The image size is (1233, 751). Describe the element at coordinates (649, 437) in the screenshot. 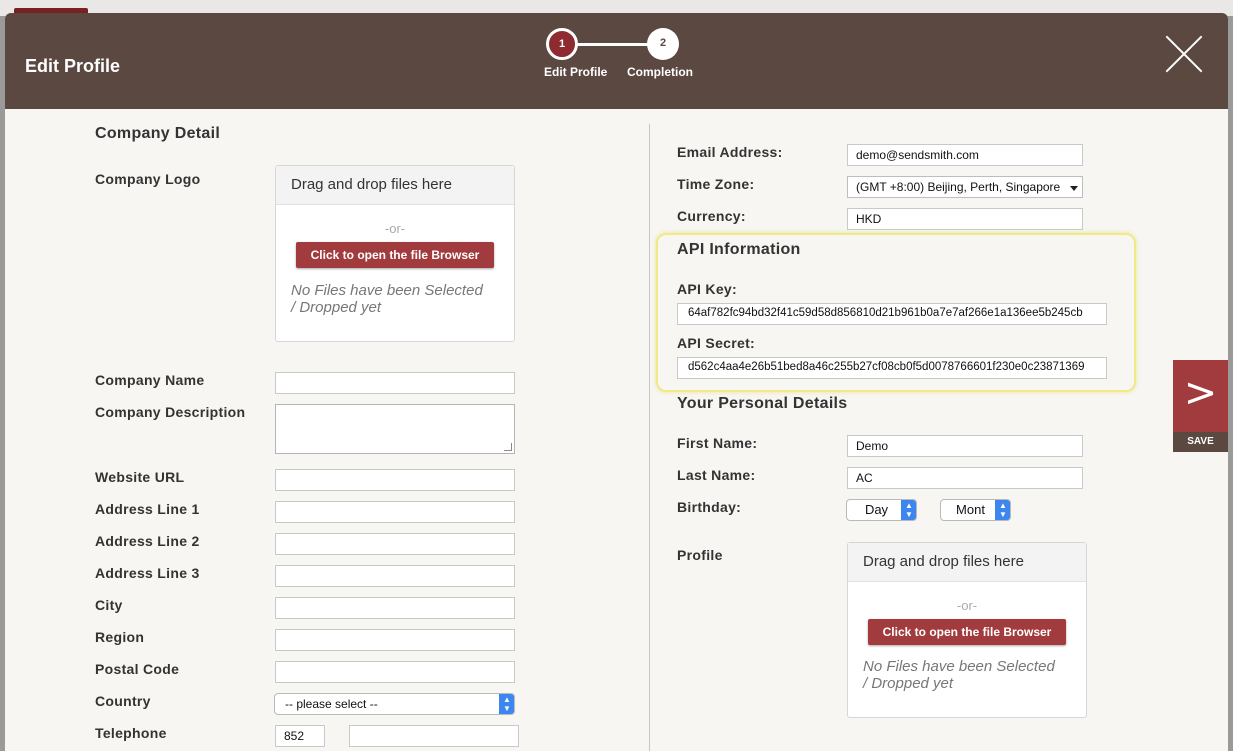

I see `column-divider` at that location.